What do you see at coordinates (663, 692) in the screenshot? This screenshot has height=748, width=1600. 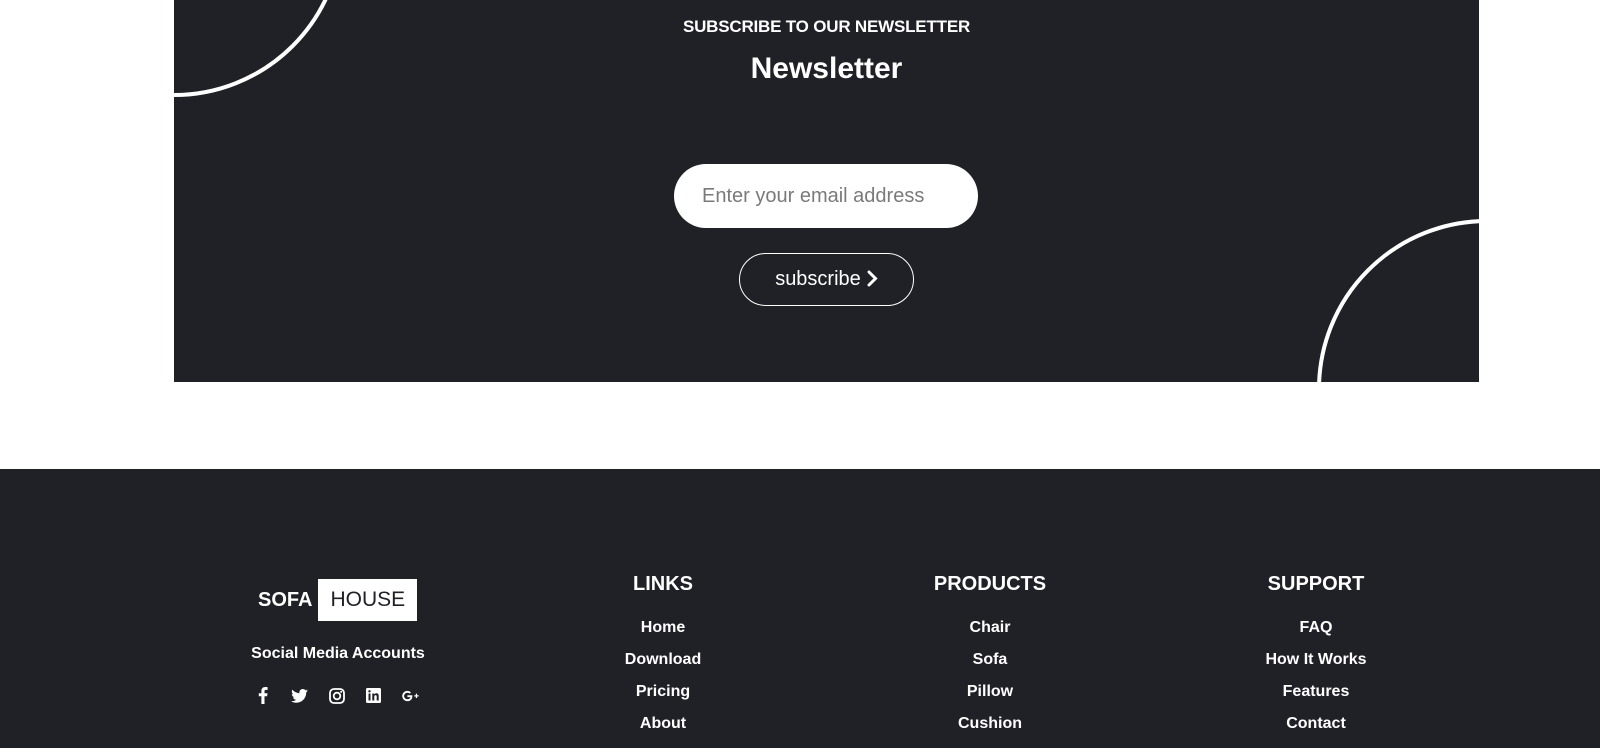 I see `footer-link-pricing: Pricing` at bounding box center [663, 692].